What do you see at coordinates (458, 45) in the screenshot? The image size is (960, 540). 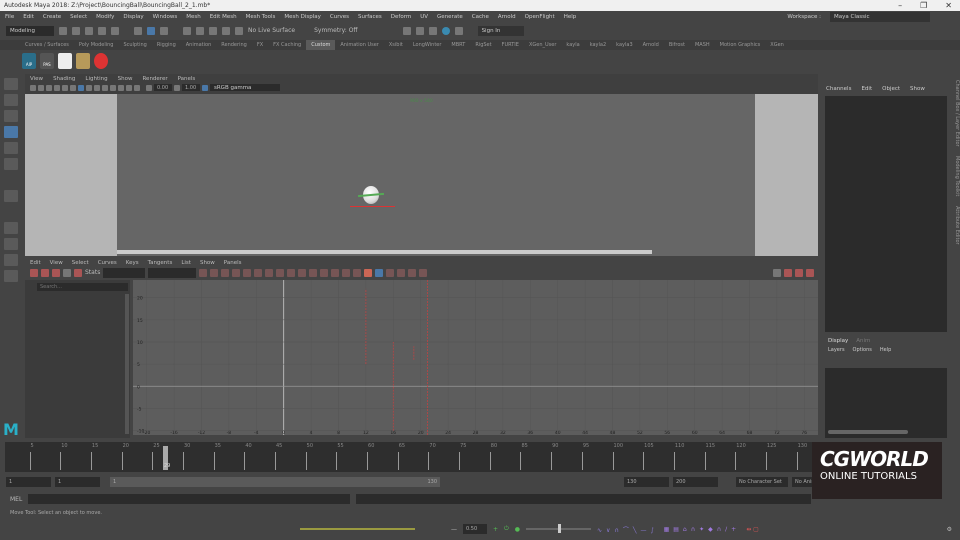 I see `shelf-tab: MBRT` at bounding box center [458, 45].